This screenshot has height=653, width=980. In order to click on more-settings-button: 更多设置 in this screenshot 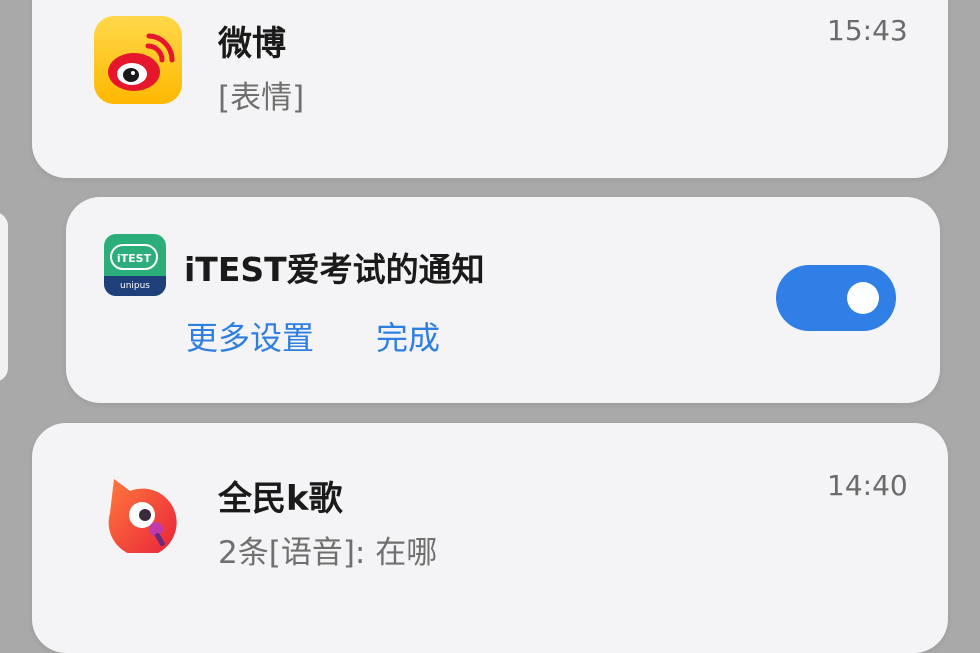, I will do `click(250, 336)`.